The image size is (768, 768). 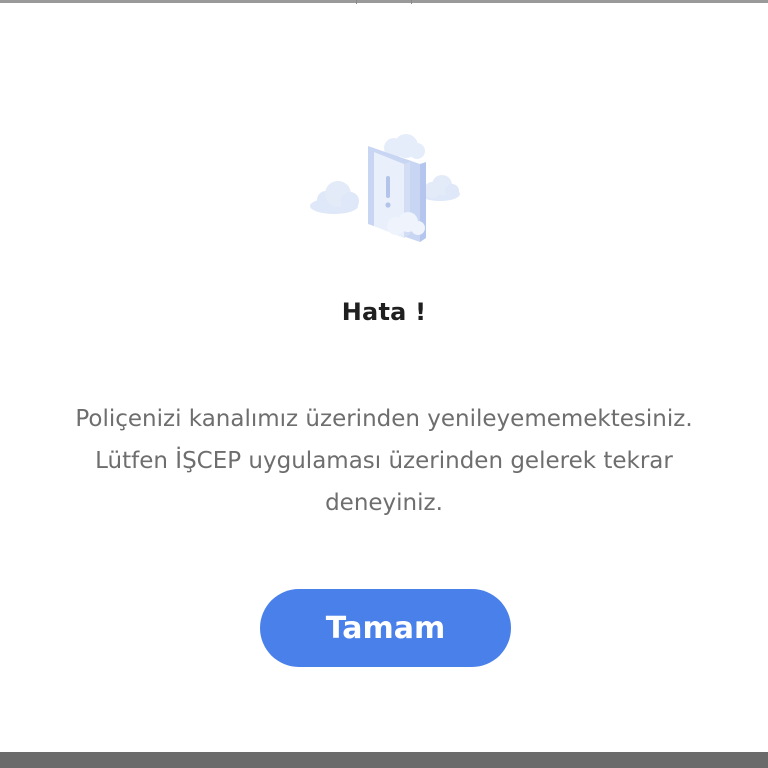 What do you see at coordinates (384, 760) in the screenshot?
I see `bottom-bar` at bounding box center [384, 760].